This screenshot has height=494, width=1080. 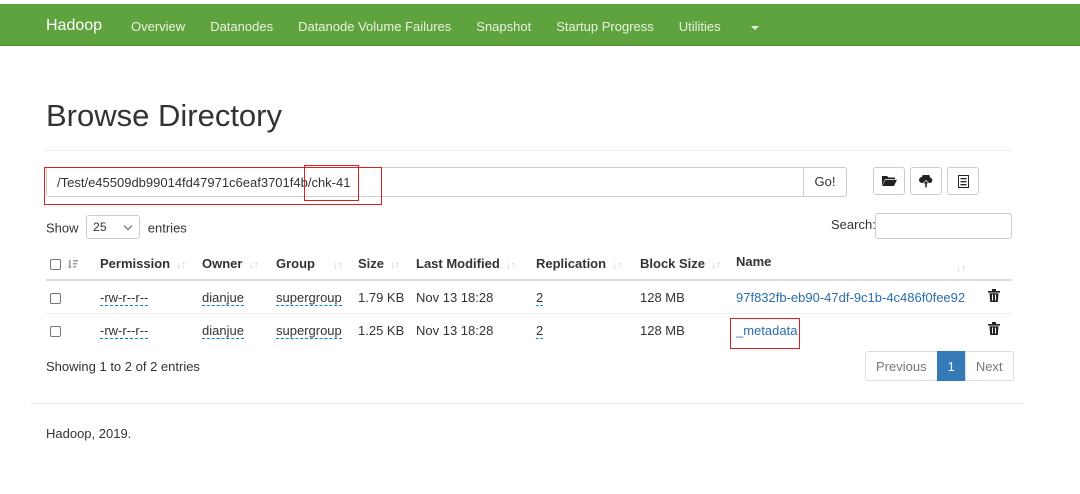 What do you see at coordinates (951, 366) in the screenshot?
I see `page-1-button: 1` at bounding box center [951, 366].